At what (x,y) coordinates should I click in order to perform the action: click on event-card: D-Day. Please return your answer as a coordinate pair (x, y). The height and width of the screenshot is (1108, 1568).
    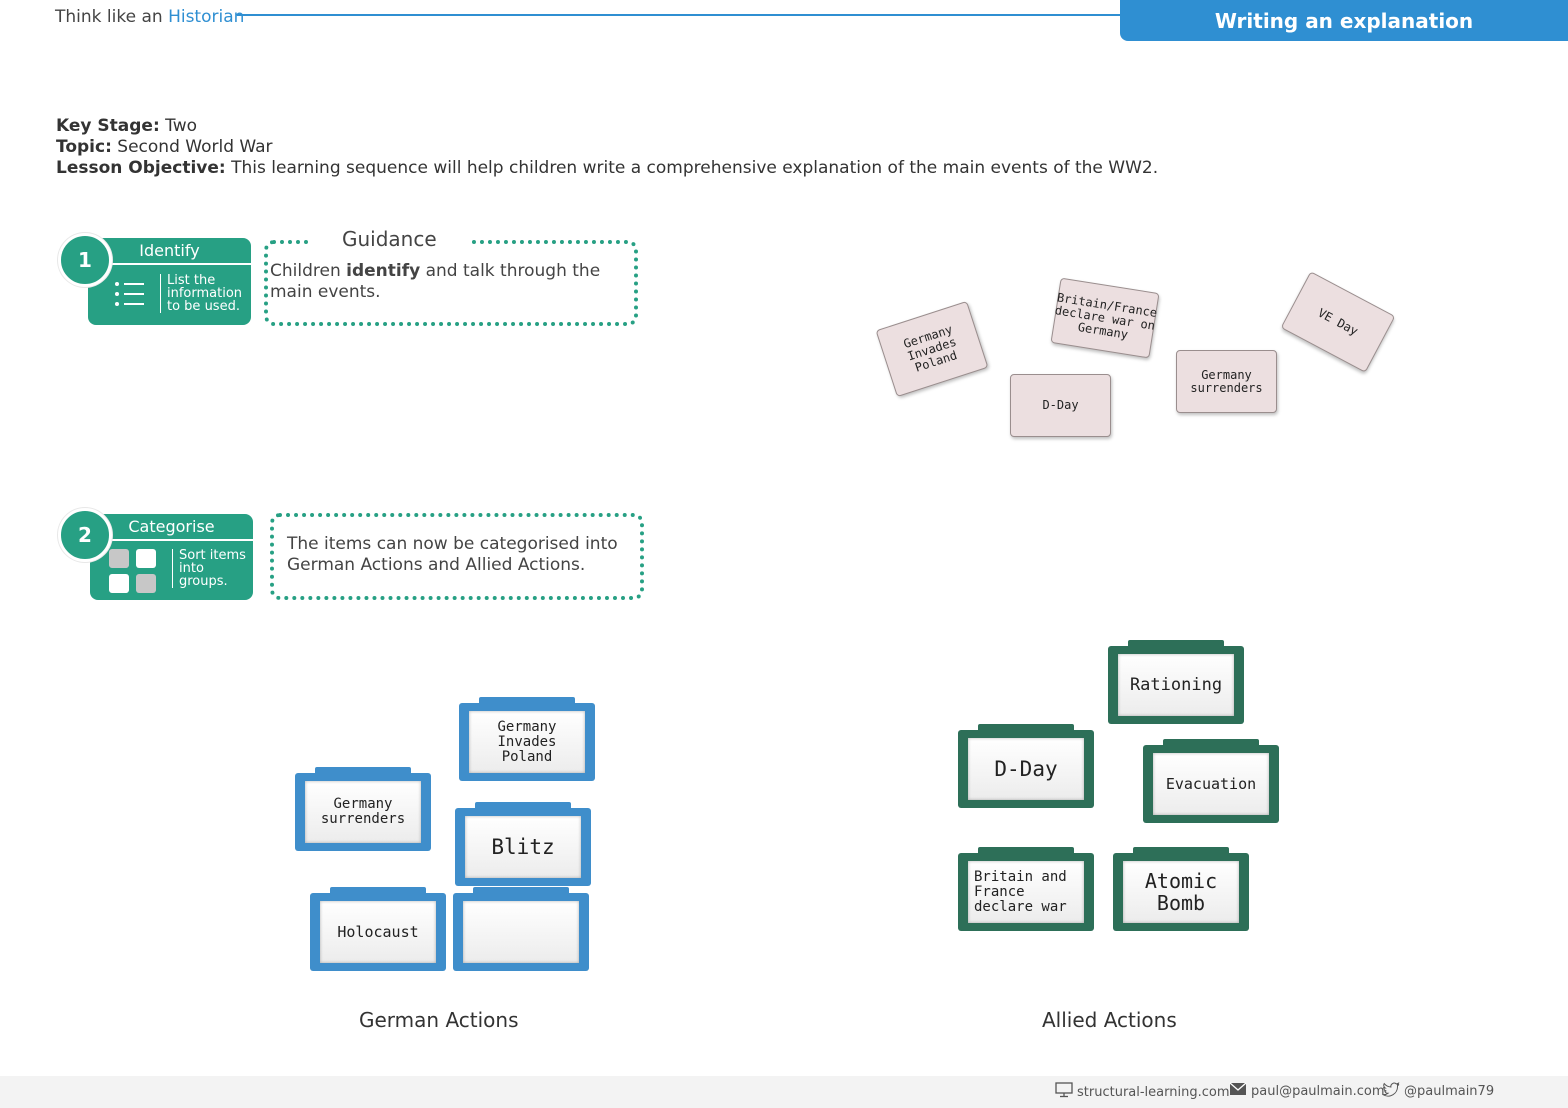
    Looking at the image, I should click on (1060, 405).